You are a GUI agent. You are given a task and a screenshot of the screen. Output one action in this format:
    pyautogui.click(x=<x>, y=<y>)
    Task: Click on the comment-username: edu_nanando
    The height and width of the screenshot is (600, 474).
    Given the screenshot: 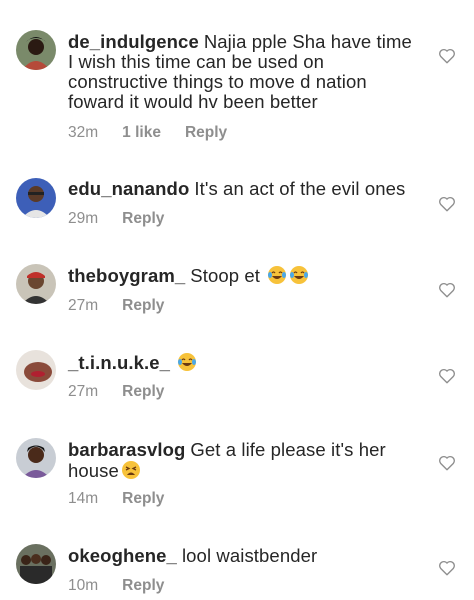 What is the action you would take?
    pyautogui.click(x=128, y=188)
    